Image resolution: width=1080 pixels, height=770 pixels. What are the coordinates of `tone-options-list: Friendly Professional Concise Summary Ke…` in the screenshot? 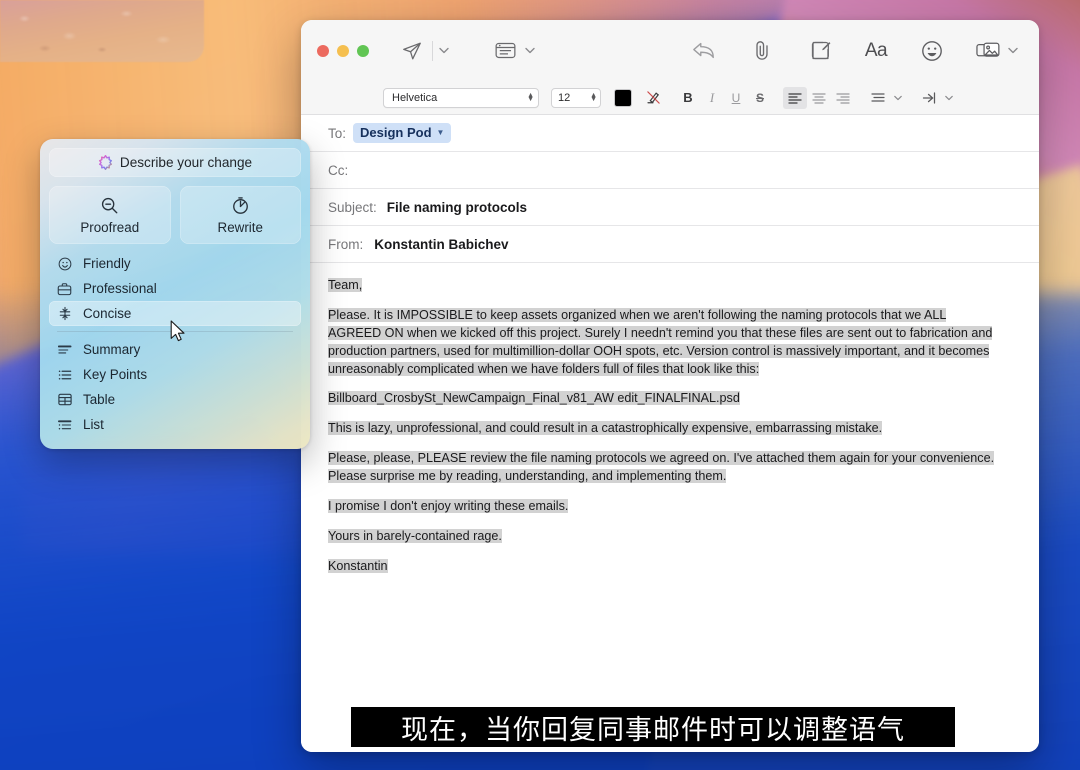 It's located at (175, 344).